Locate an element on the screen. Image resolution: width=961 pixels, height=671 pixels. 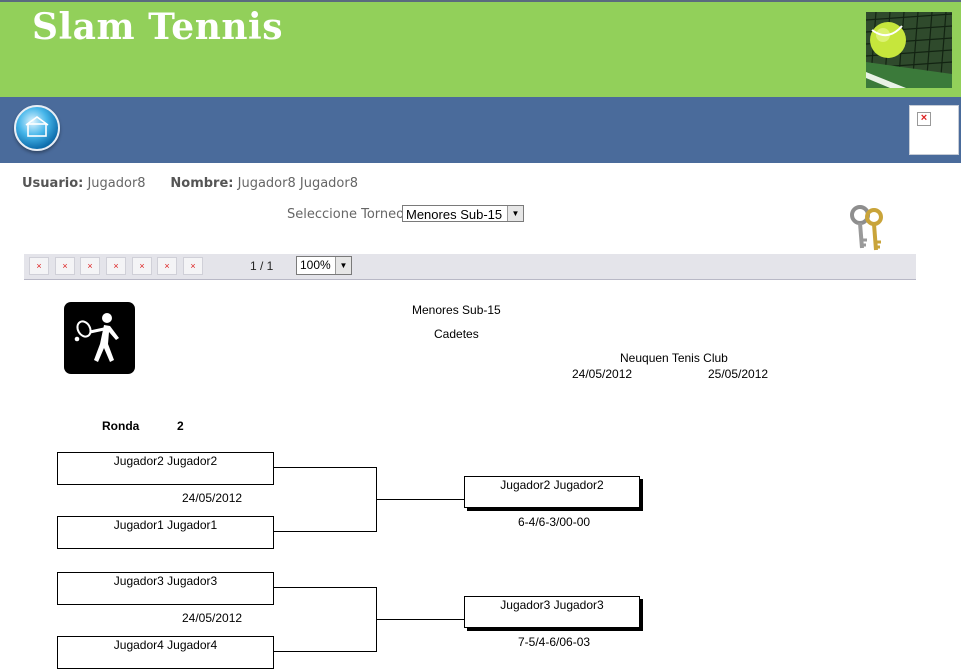
usuario-label: Usuario: is located at coordinates (53, 183).